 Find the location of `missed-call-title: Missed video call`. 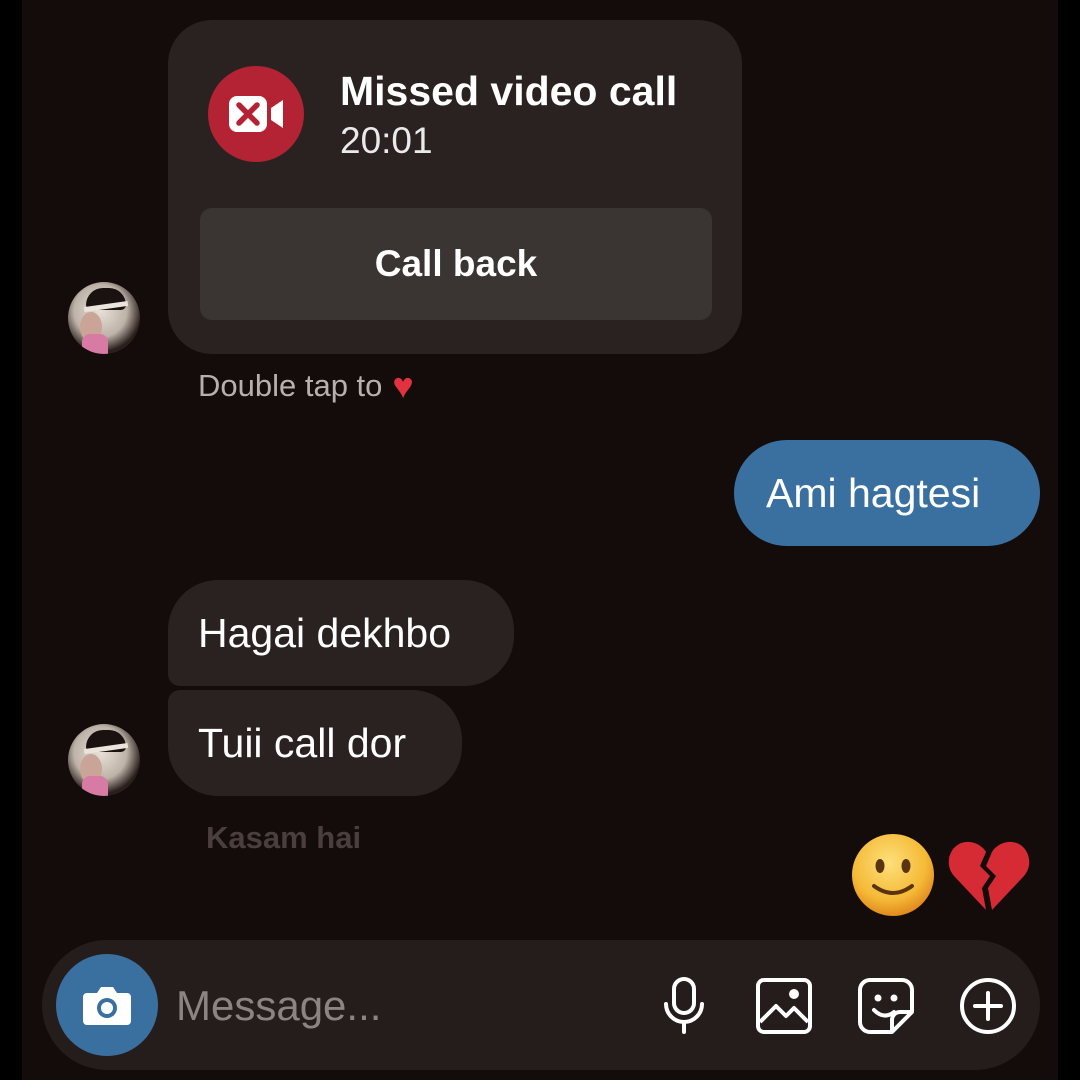

missed-call-title: Missed video call is located at coordinates (509, 91).